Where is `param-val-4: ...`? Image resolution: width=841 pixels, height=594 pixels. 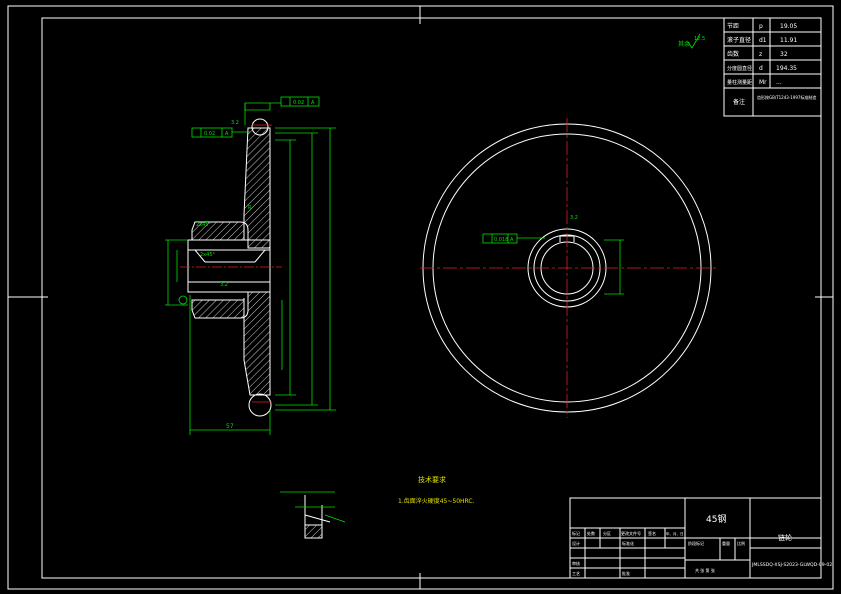 param-val-4: ... is located at coordinates (779, 82).